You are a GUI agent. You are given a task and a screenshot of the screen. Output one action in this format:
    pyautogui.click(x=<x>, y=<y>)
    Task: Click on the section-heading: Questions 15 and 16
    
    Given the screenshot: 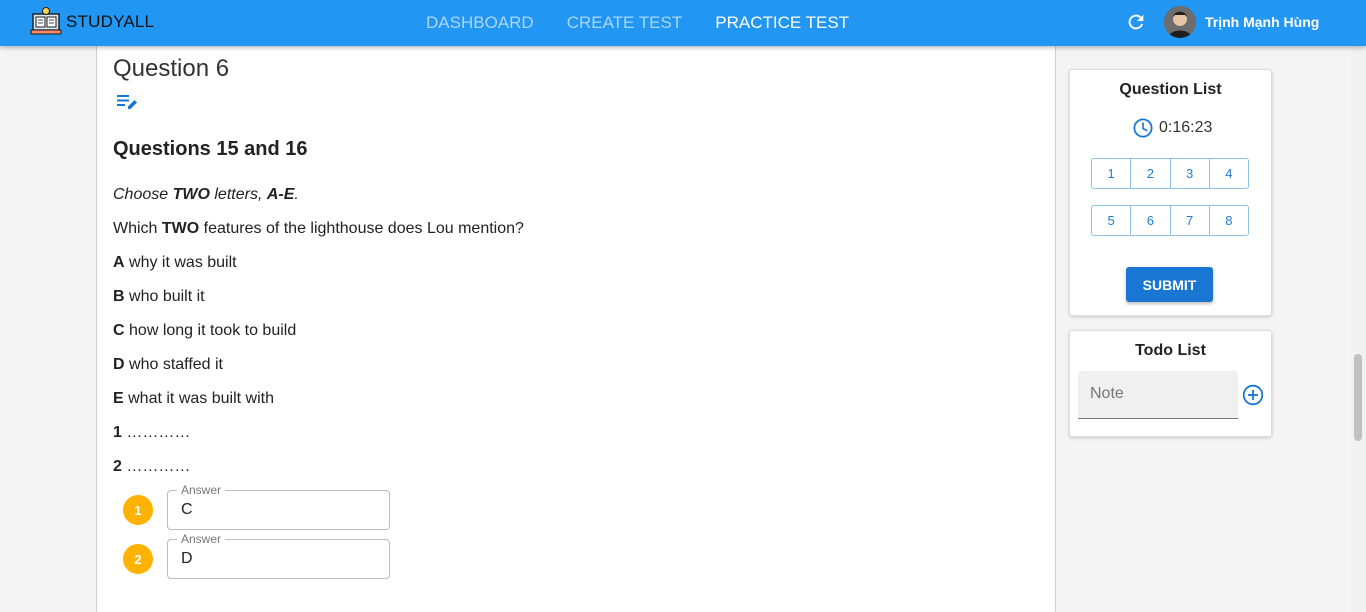 What is the action you would take?
    pyautogui.click(x=210, y=149)
    